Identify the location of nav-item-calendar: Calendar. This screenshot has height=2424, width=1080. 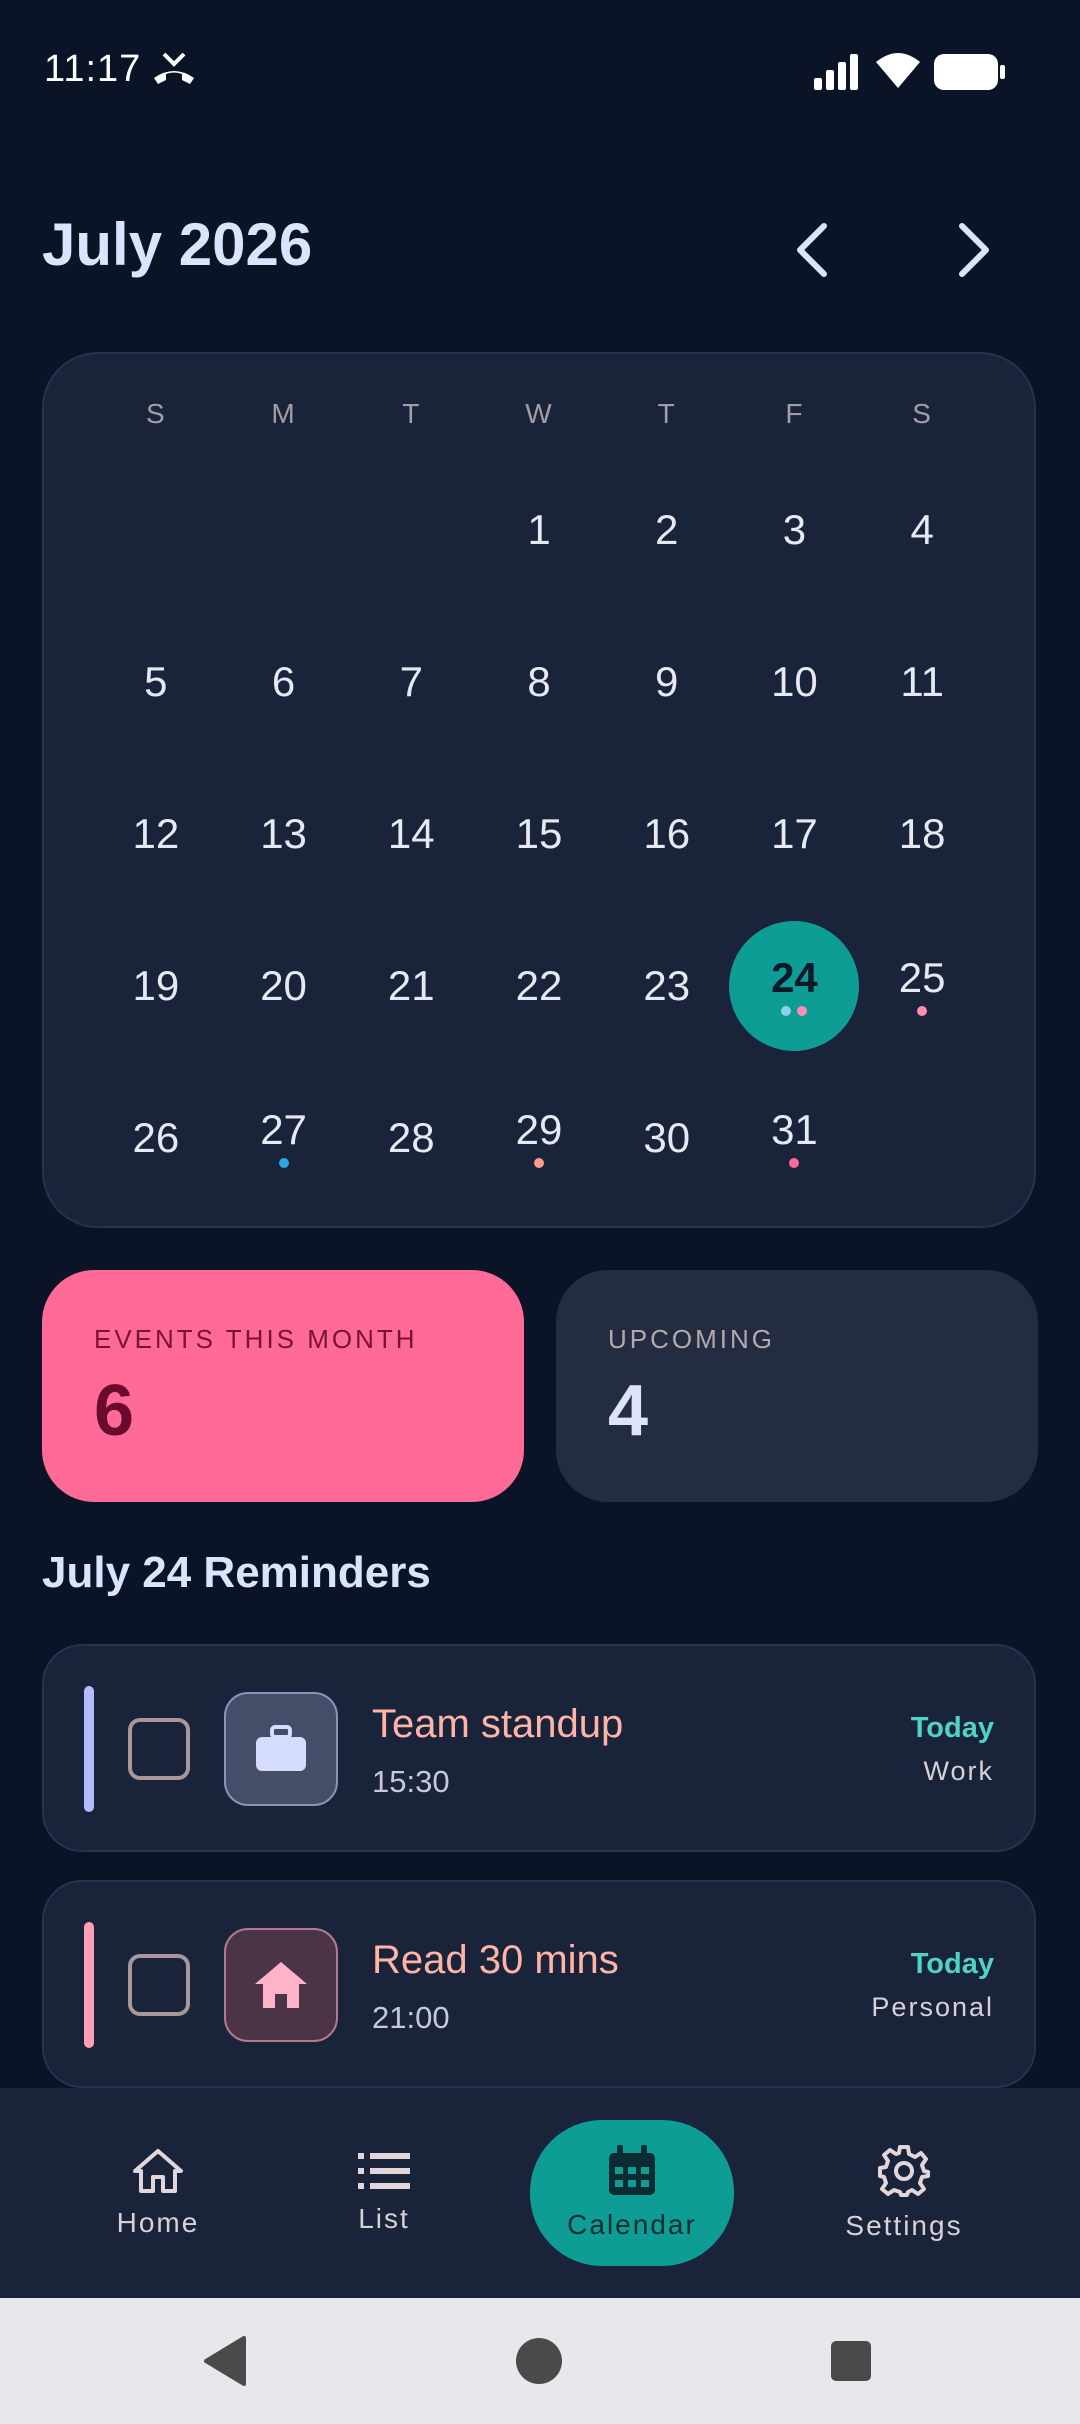
(632, 2193).